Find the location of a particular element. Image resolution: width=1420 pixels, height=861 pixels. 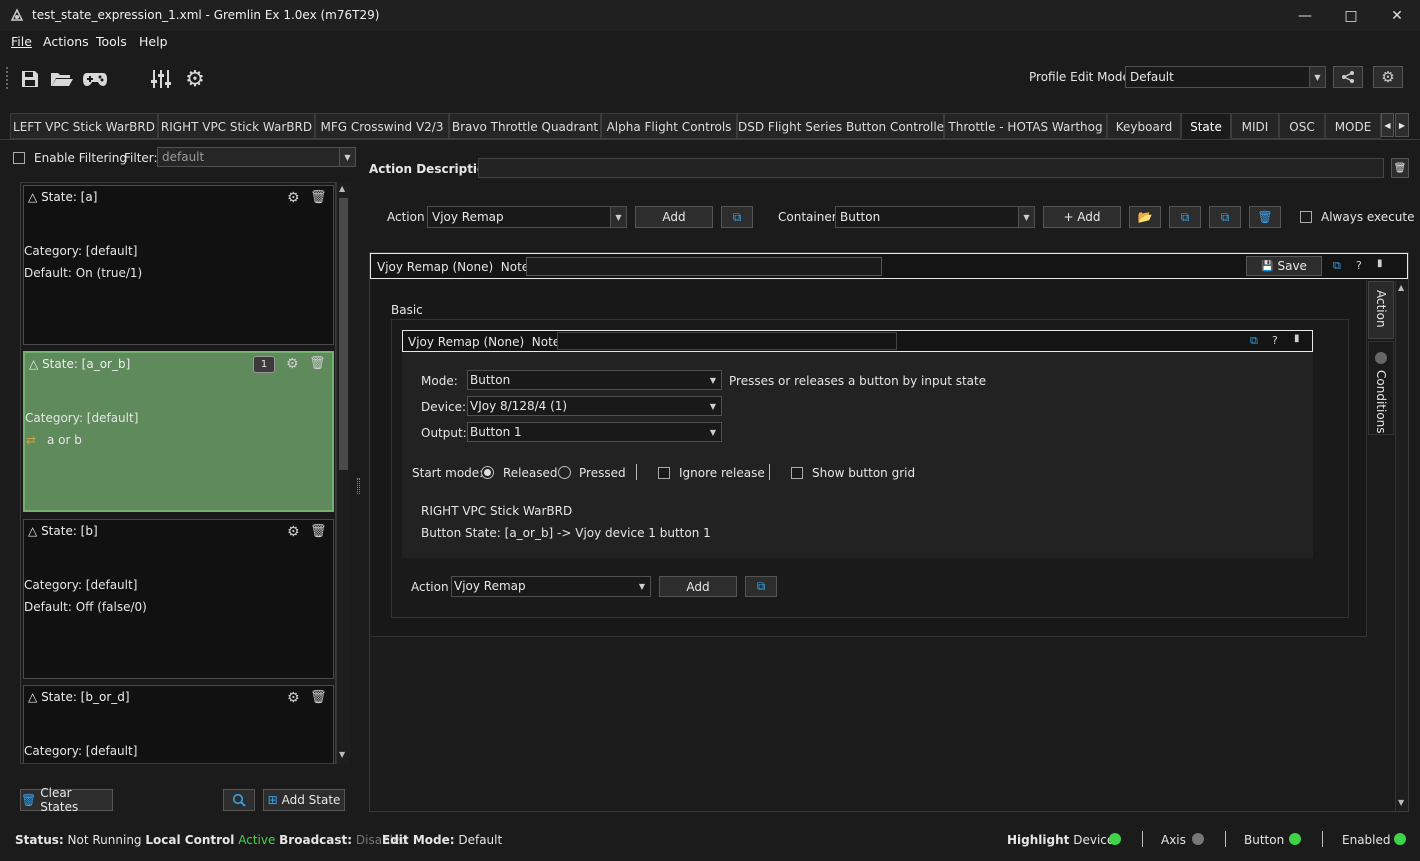

axis-status-dot is located at coordinates (1198, 839).